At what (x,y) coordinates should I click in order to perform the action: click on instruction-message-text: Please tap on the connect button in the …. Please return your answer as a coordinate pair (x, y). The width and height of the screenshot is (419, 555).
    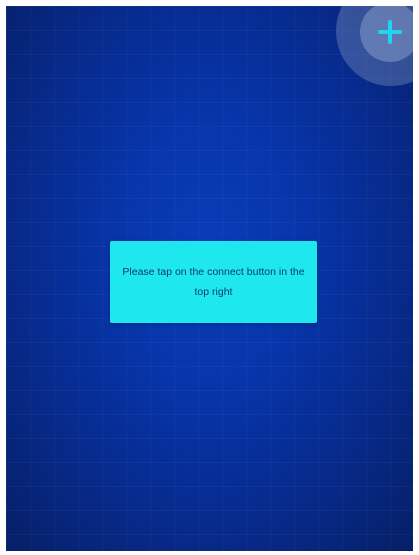
    Looking at the image, I should click on (213, 282).